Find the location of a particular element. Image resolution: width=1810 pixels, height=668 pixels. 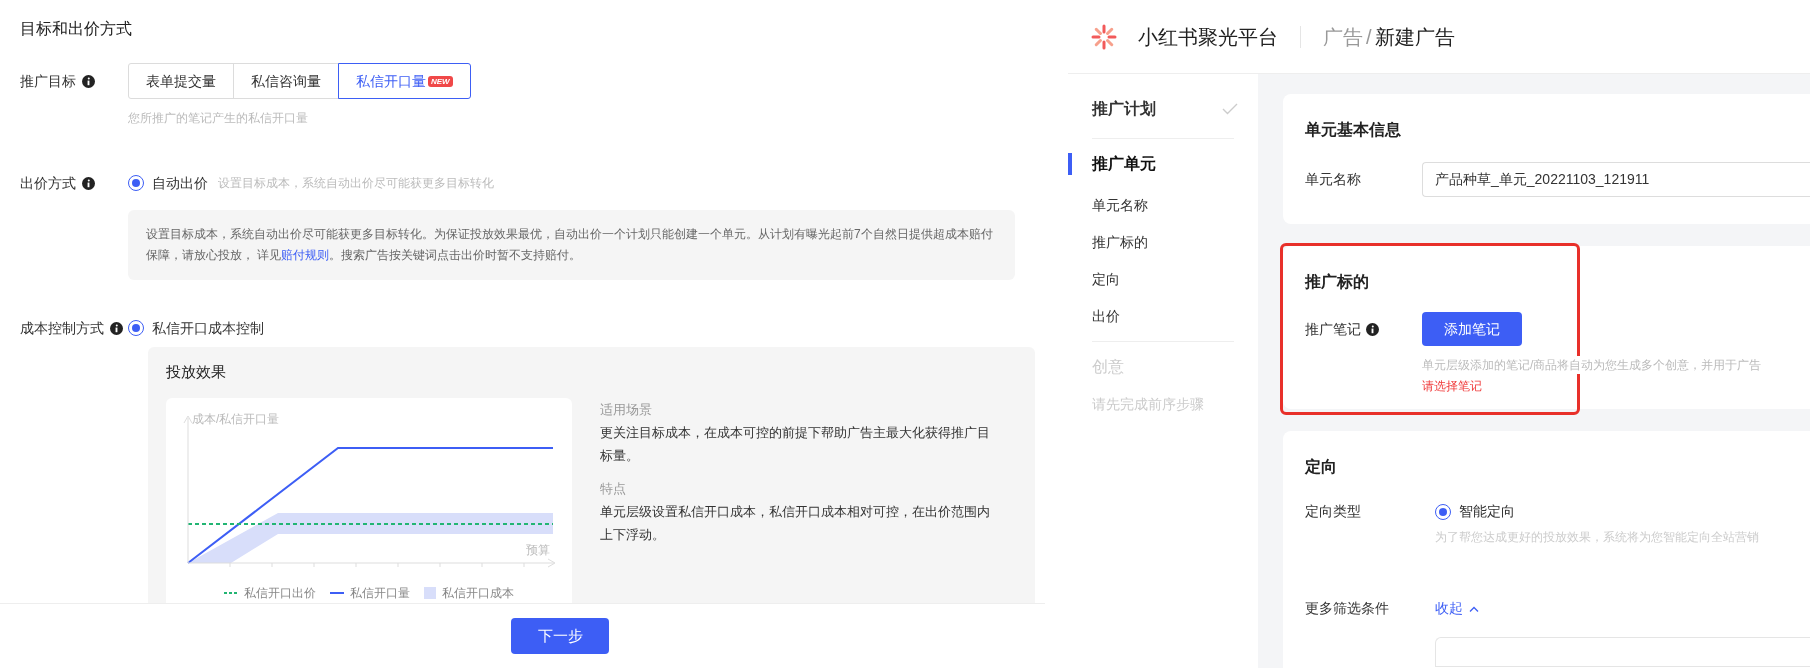

axis-label: 预算 is located at coordinates (538, 550).